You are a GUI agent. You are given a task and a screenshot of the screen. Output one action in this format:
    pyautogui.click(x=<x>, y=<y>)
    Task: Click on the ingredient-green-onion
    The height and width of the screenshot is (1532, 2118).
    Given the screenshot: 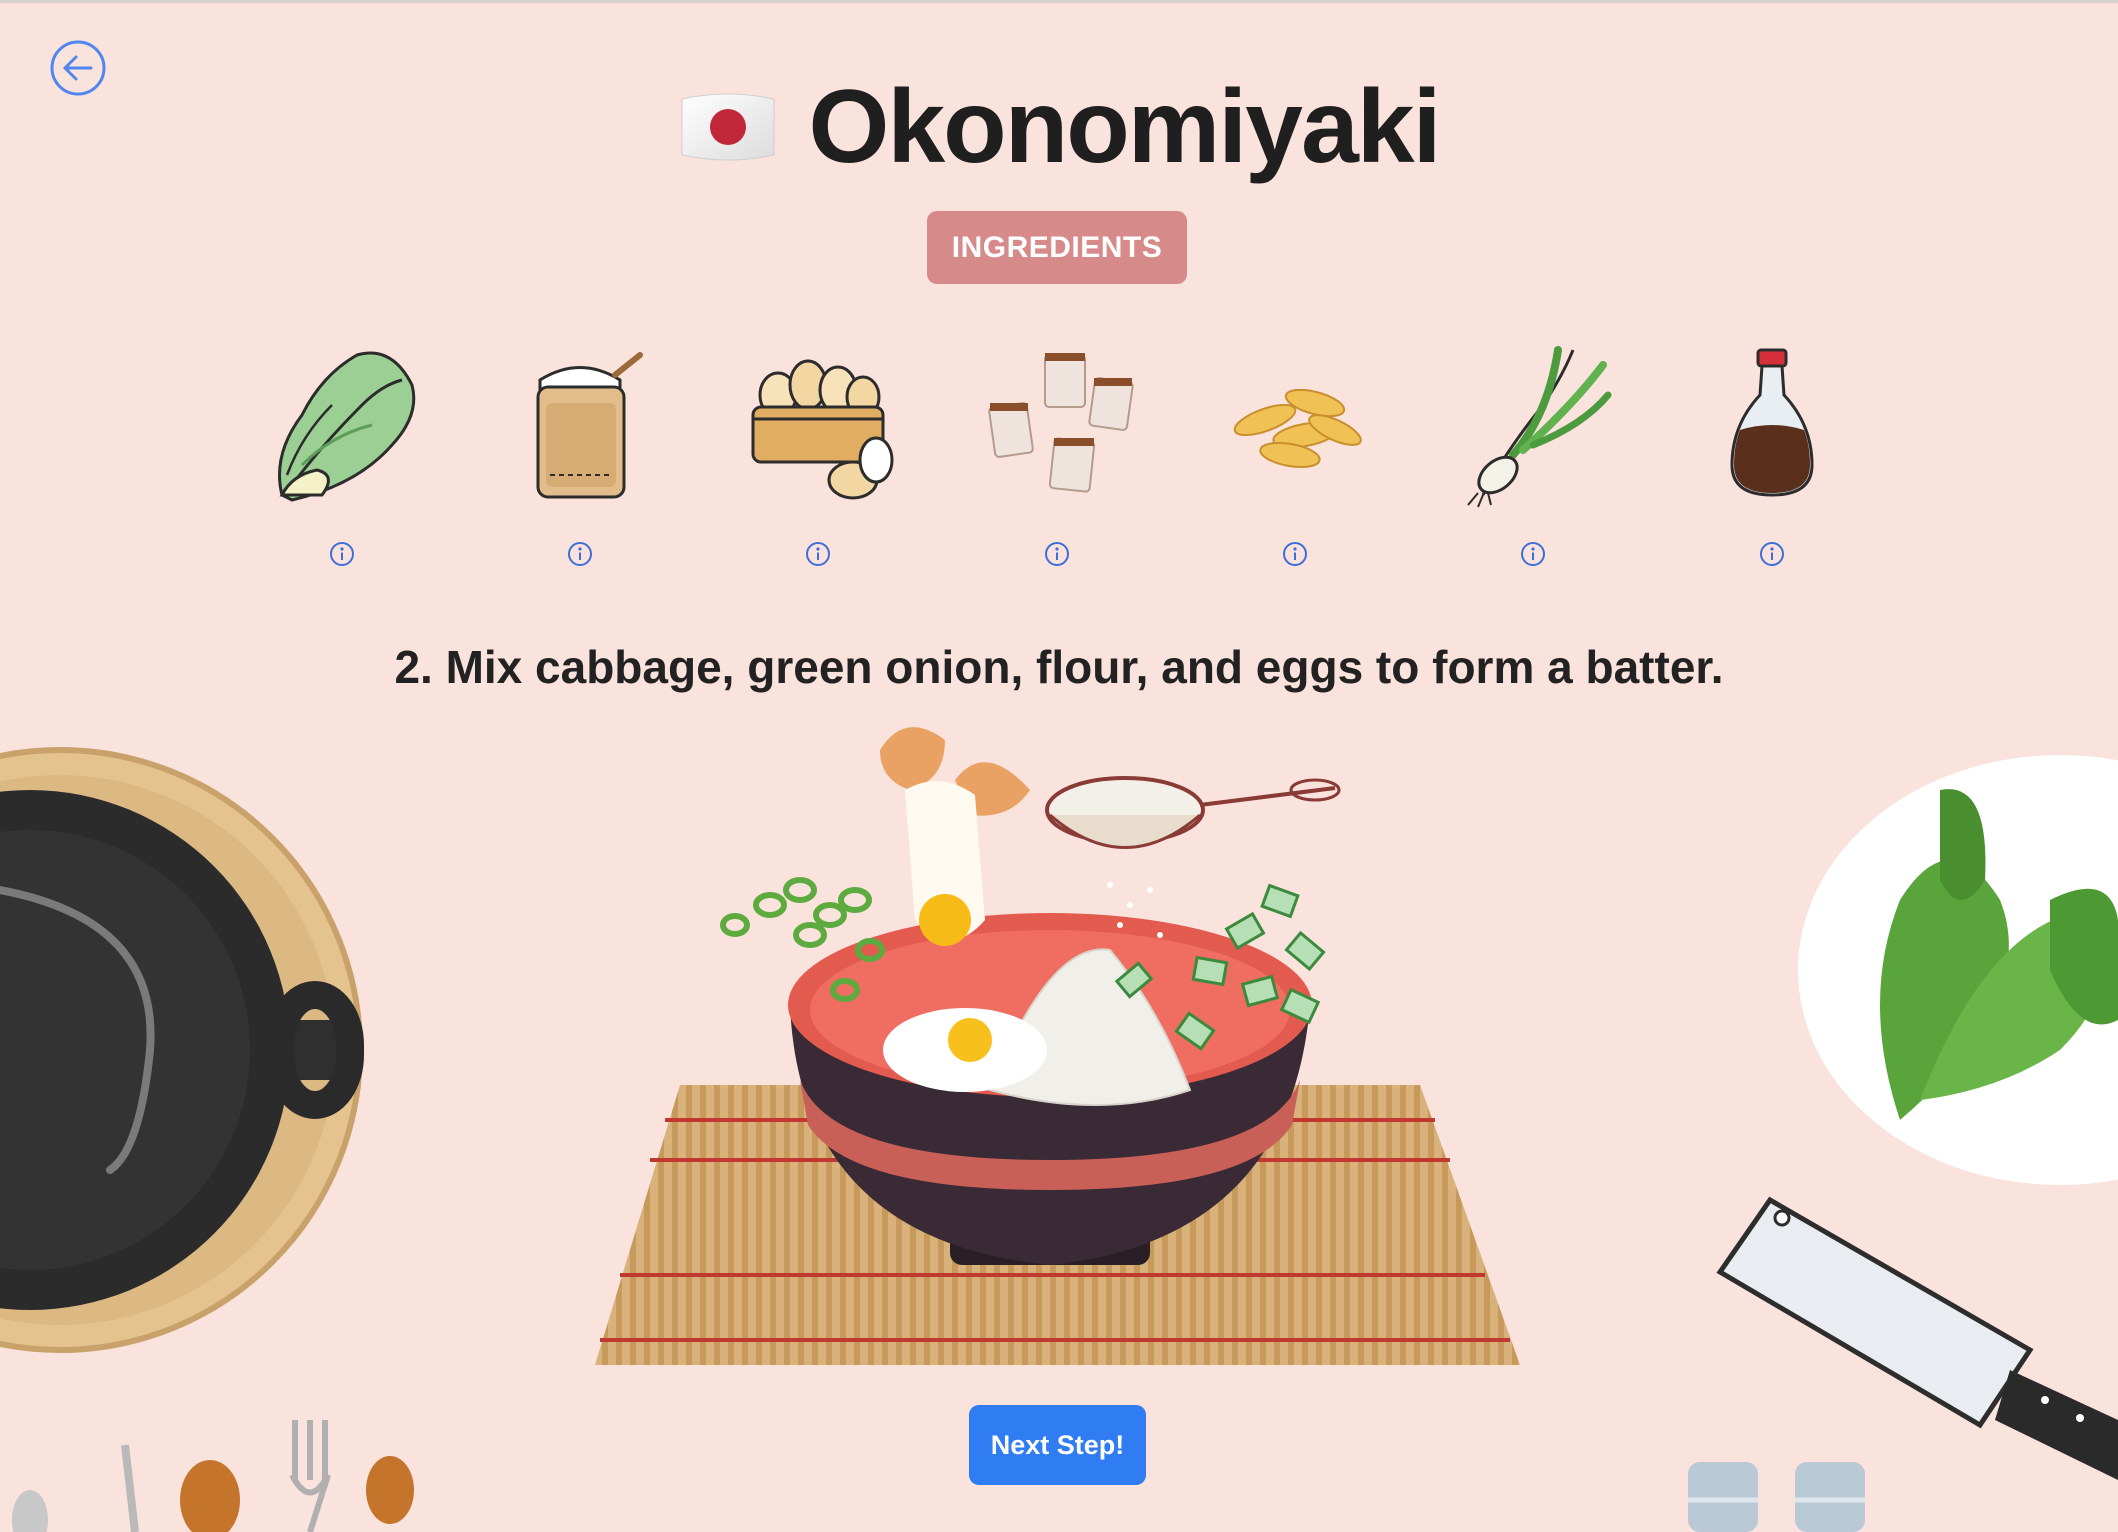 What is the action you would take?
    pyautogui.click(x=1533, y=455)
    